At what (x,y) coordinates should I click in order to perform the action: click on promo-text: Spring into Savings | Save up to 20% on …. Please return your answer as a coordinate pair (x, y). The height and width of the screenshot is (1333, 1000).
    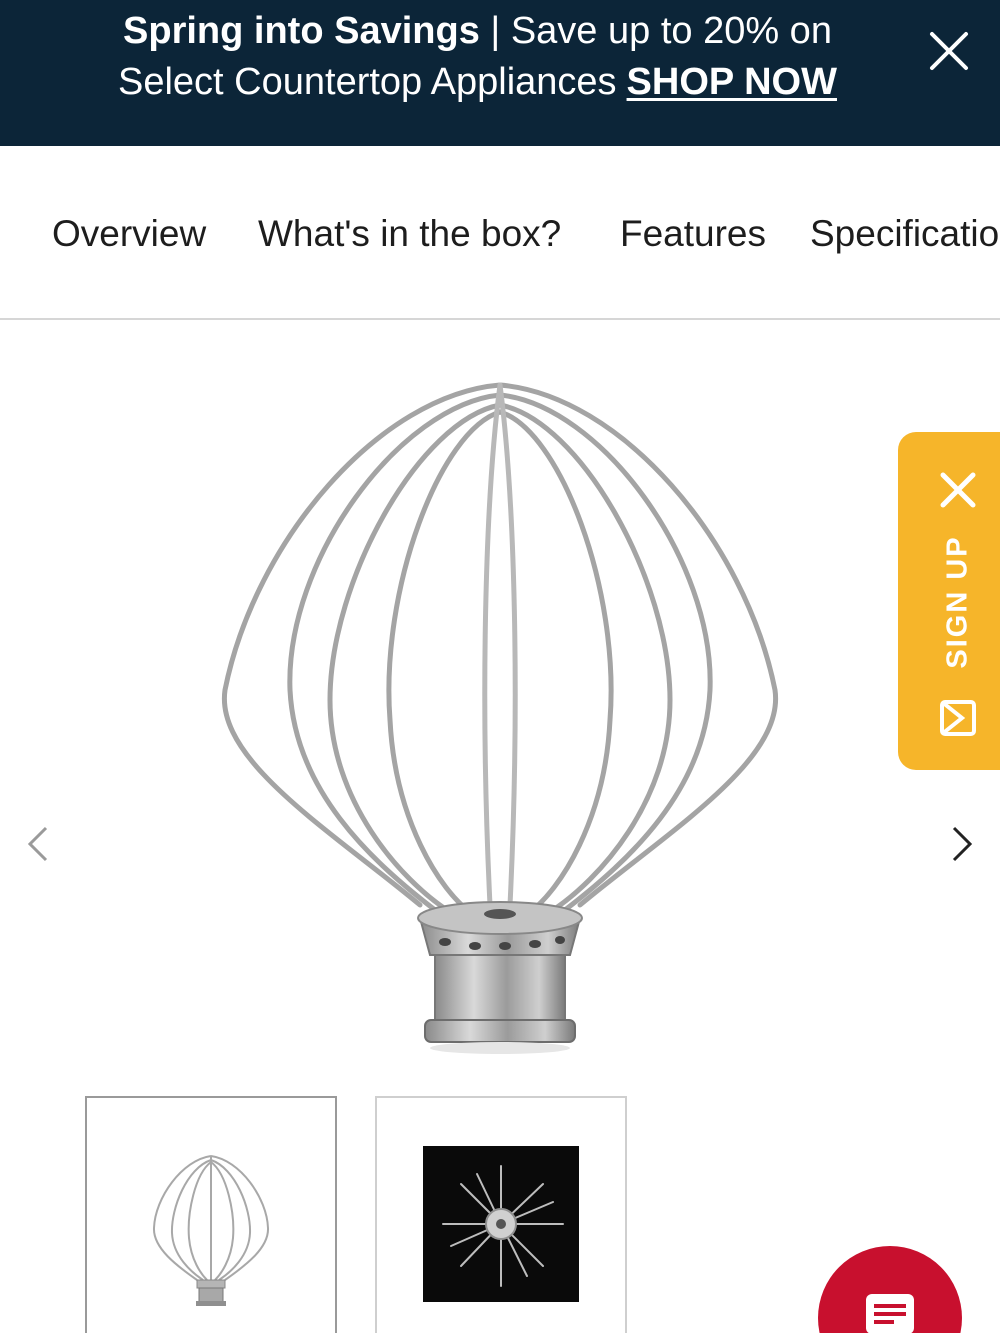
    Looking at the image, I should click on (477, 57).